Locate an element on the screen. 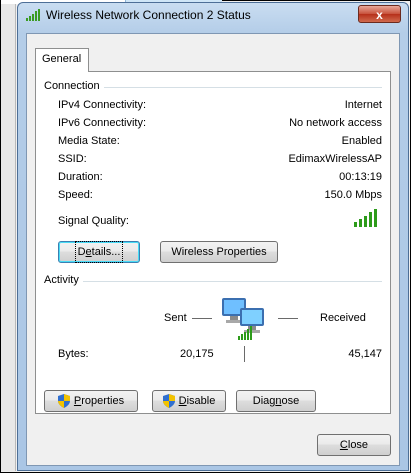 This screenshot has height=473, width=411. close-button: Close is located at coordinates (354, 445).